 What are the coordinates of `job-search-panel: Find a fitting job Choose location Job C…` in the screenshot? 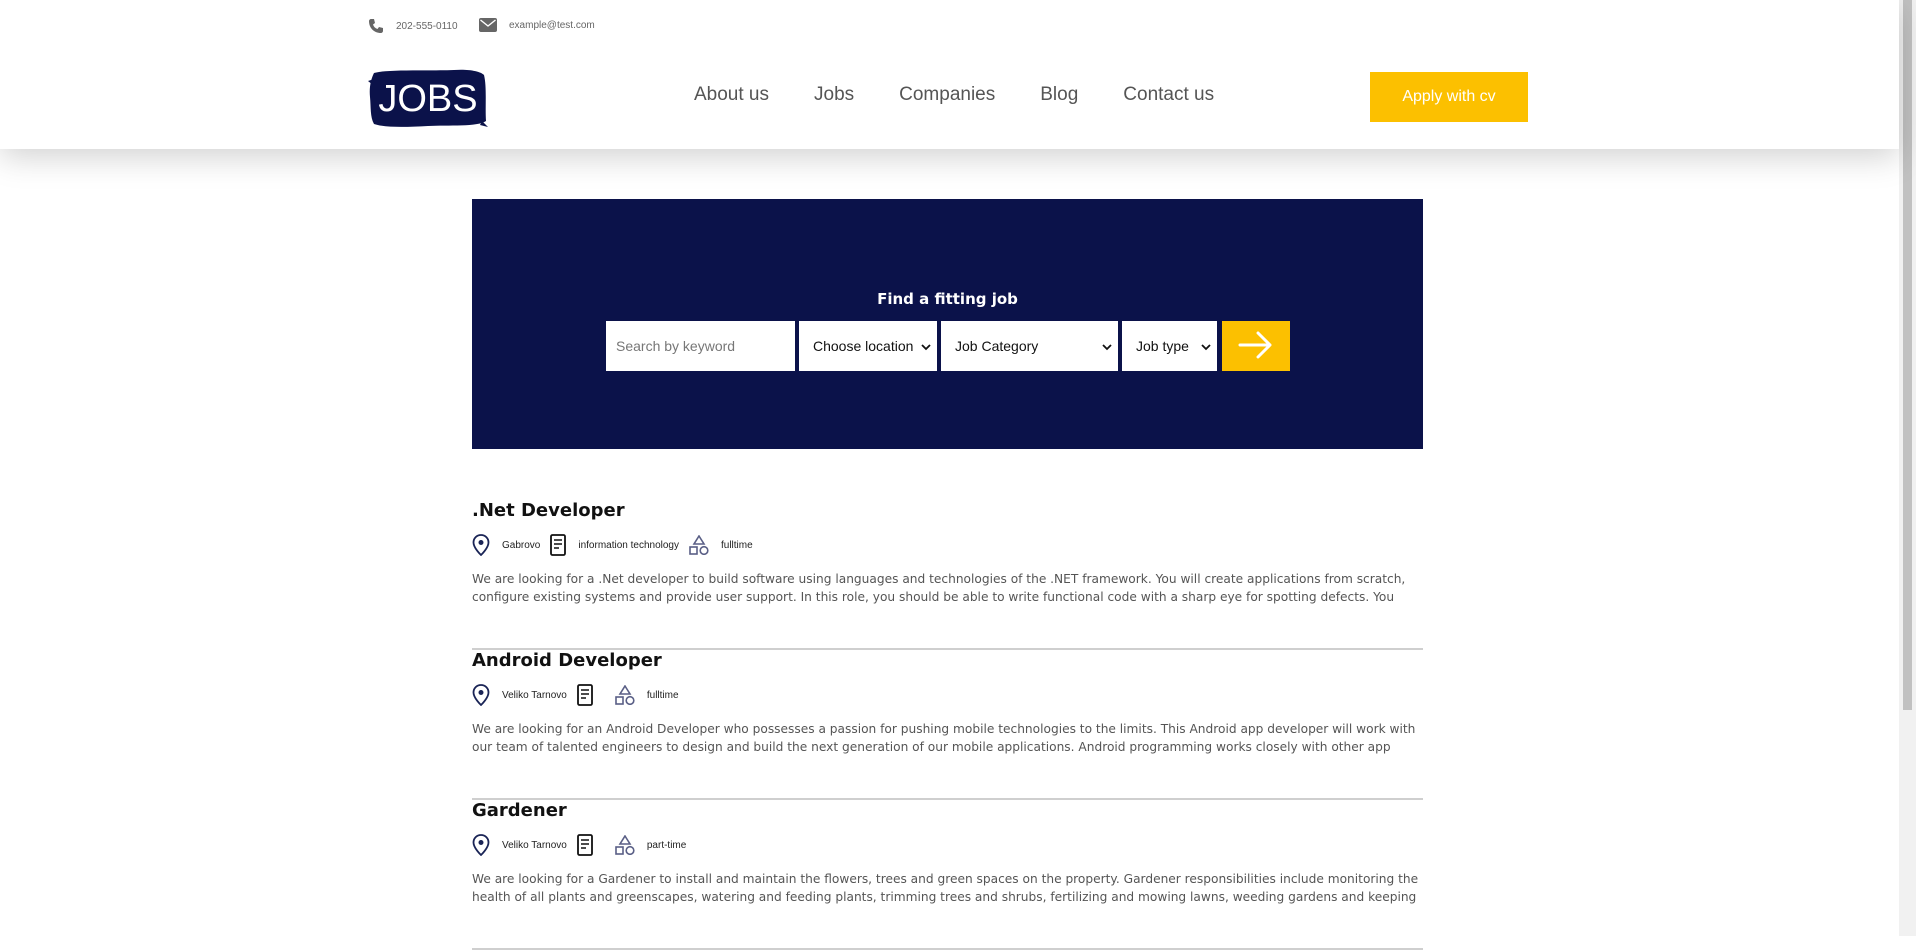 It's located at (947, 324).